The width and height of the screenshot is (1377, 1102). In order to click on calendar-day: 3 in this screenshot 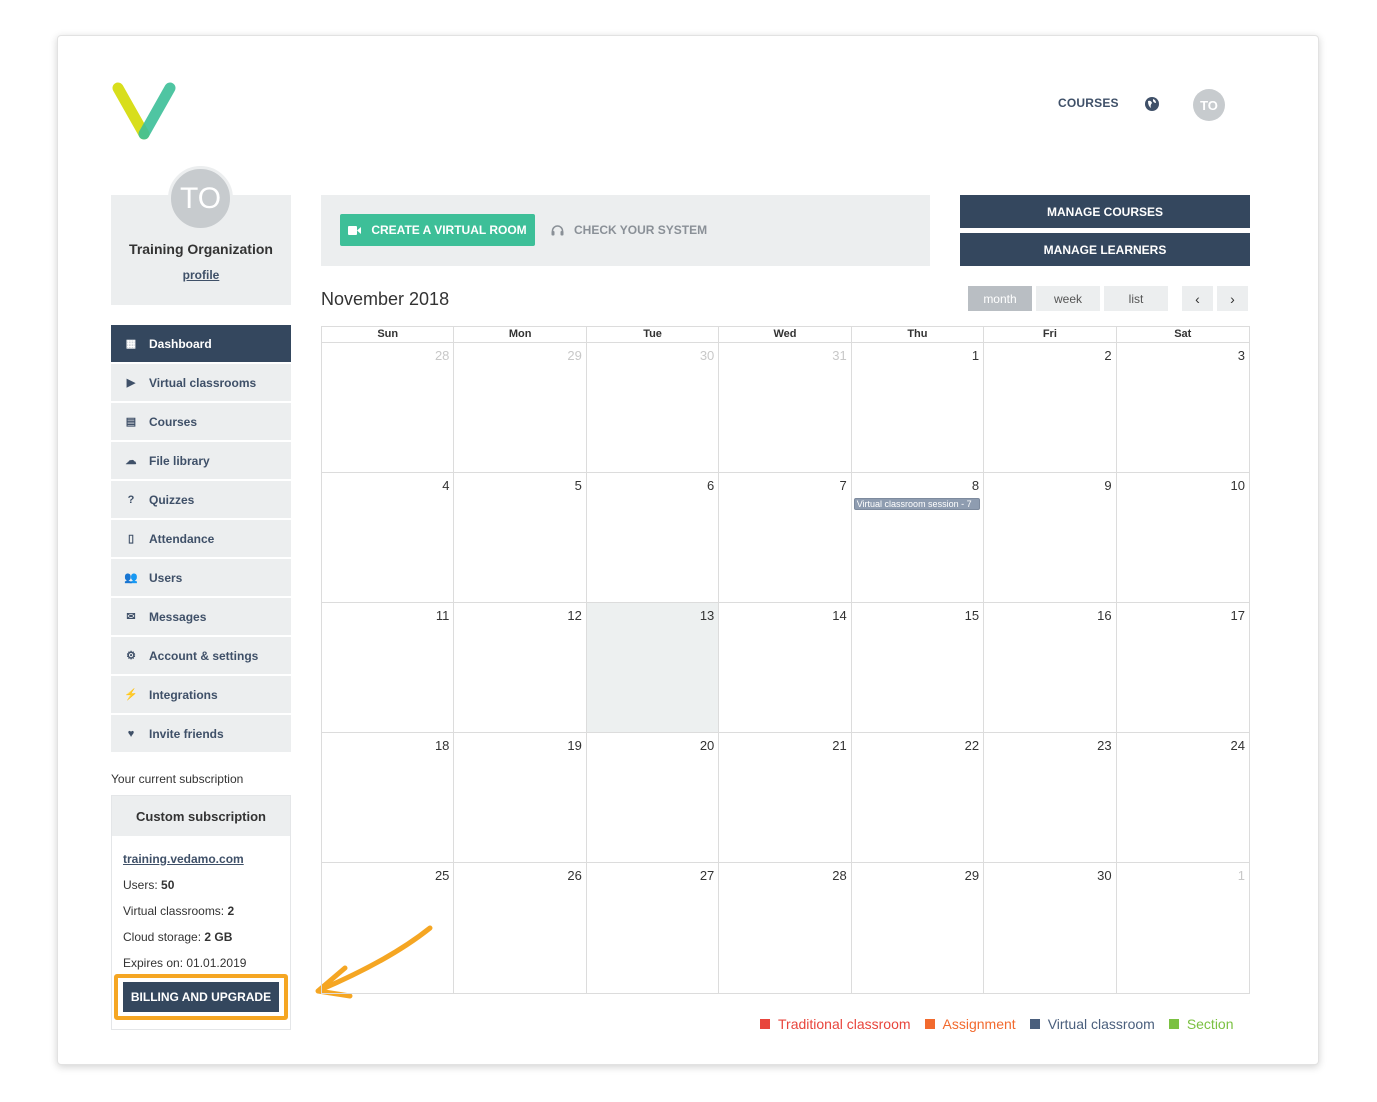, I will do `click(1182, 408)`.